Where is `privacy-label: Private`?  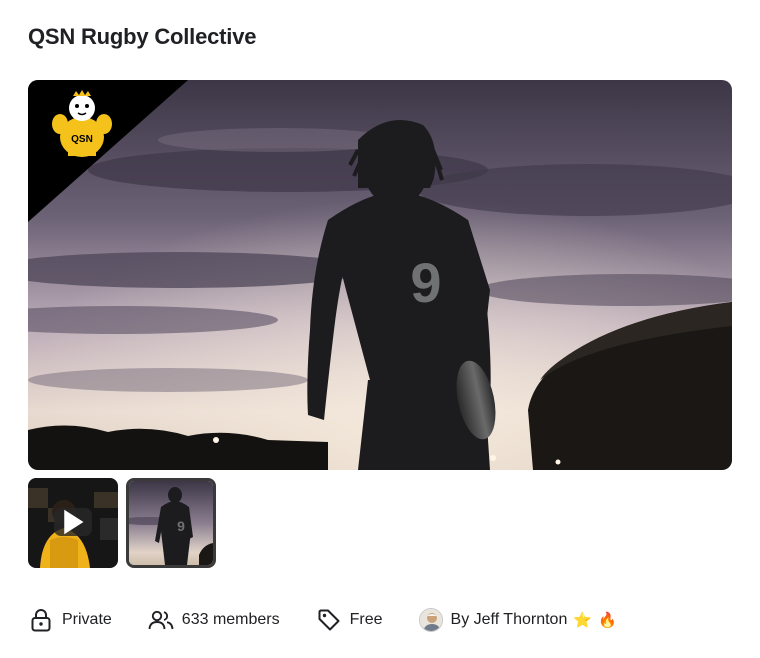
privacy-label: Private is located at coordinates (87, 619).